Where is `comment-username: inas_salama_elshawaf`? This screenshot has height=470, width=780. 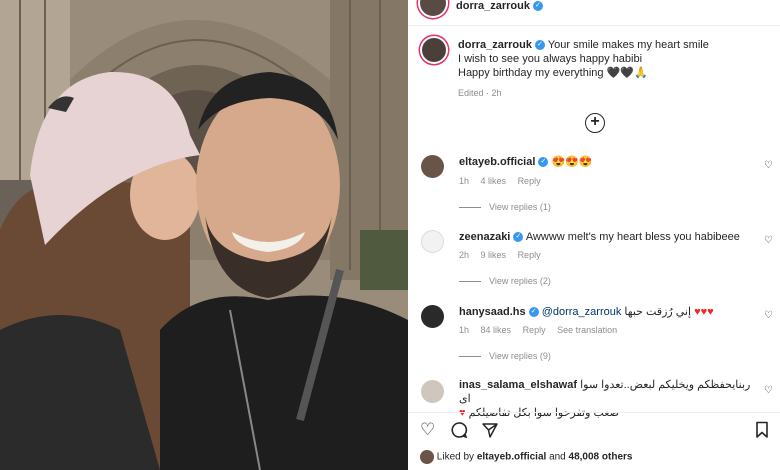 comment-username: inas_salama_elshawaf is located at coordinates (518, 385).